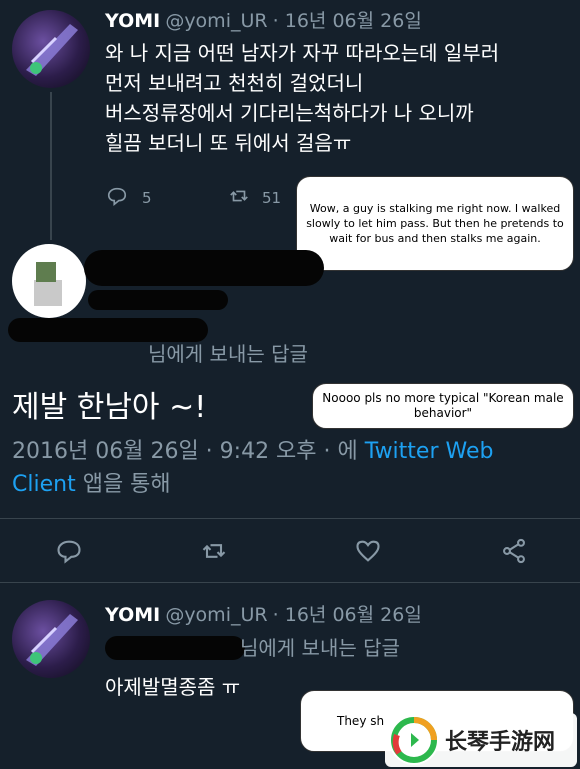  What do you see at coordinates (44, 484) in the screenshot?
I see `client-link: Client` at bounding box center [44, 484].